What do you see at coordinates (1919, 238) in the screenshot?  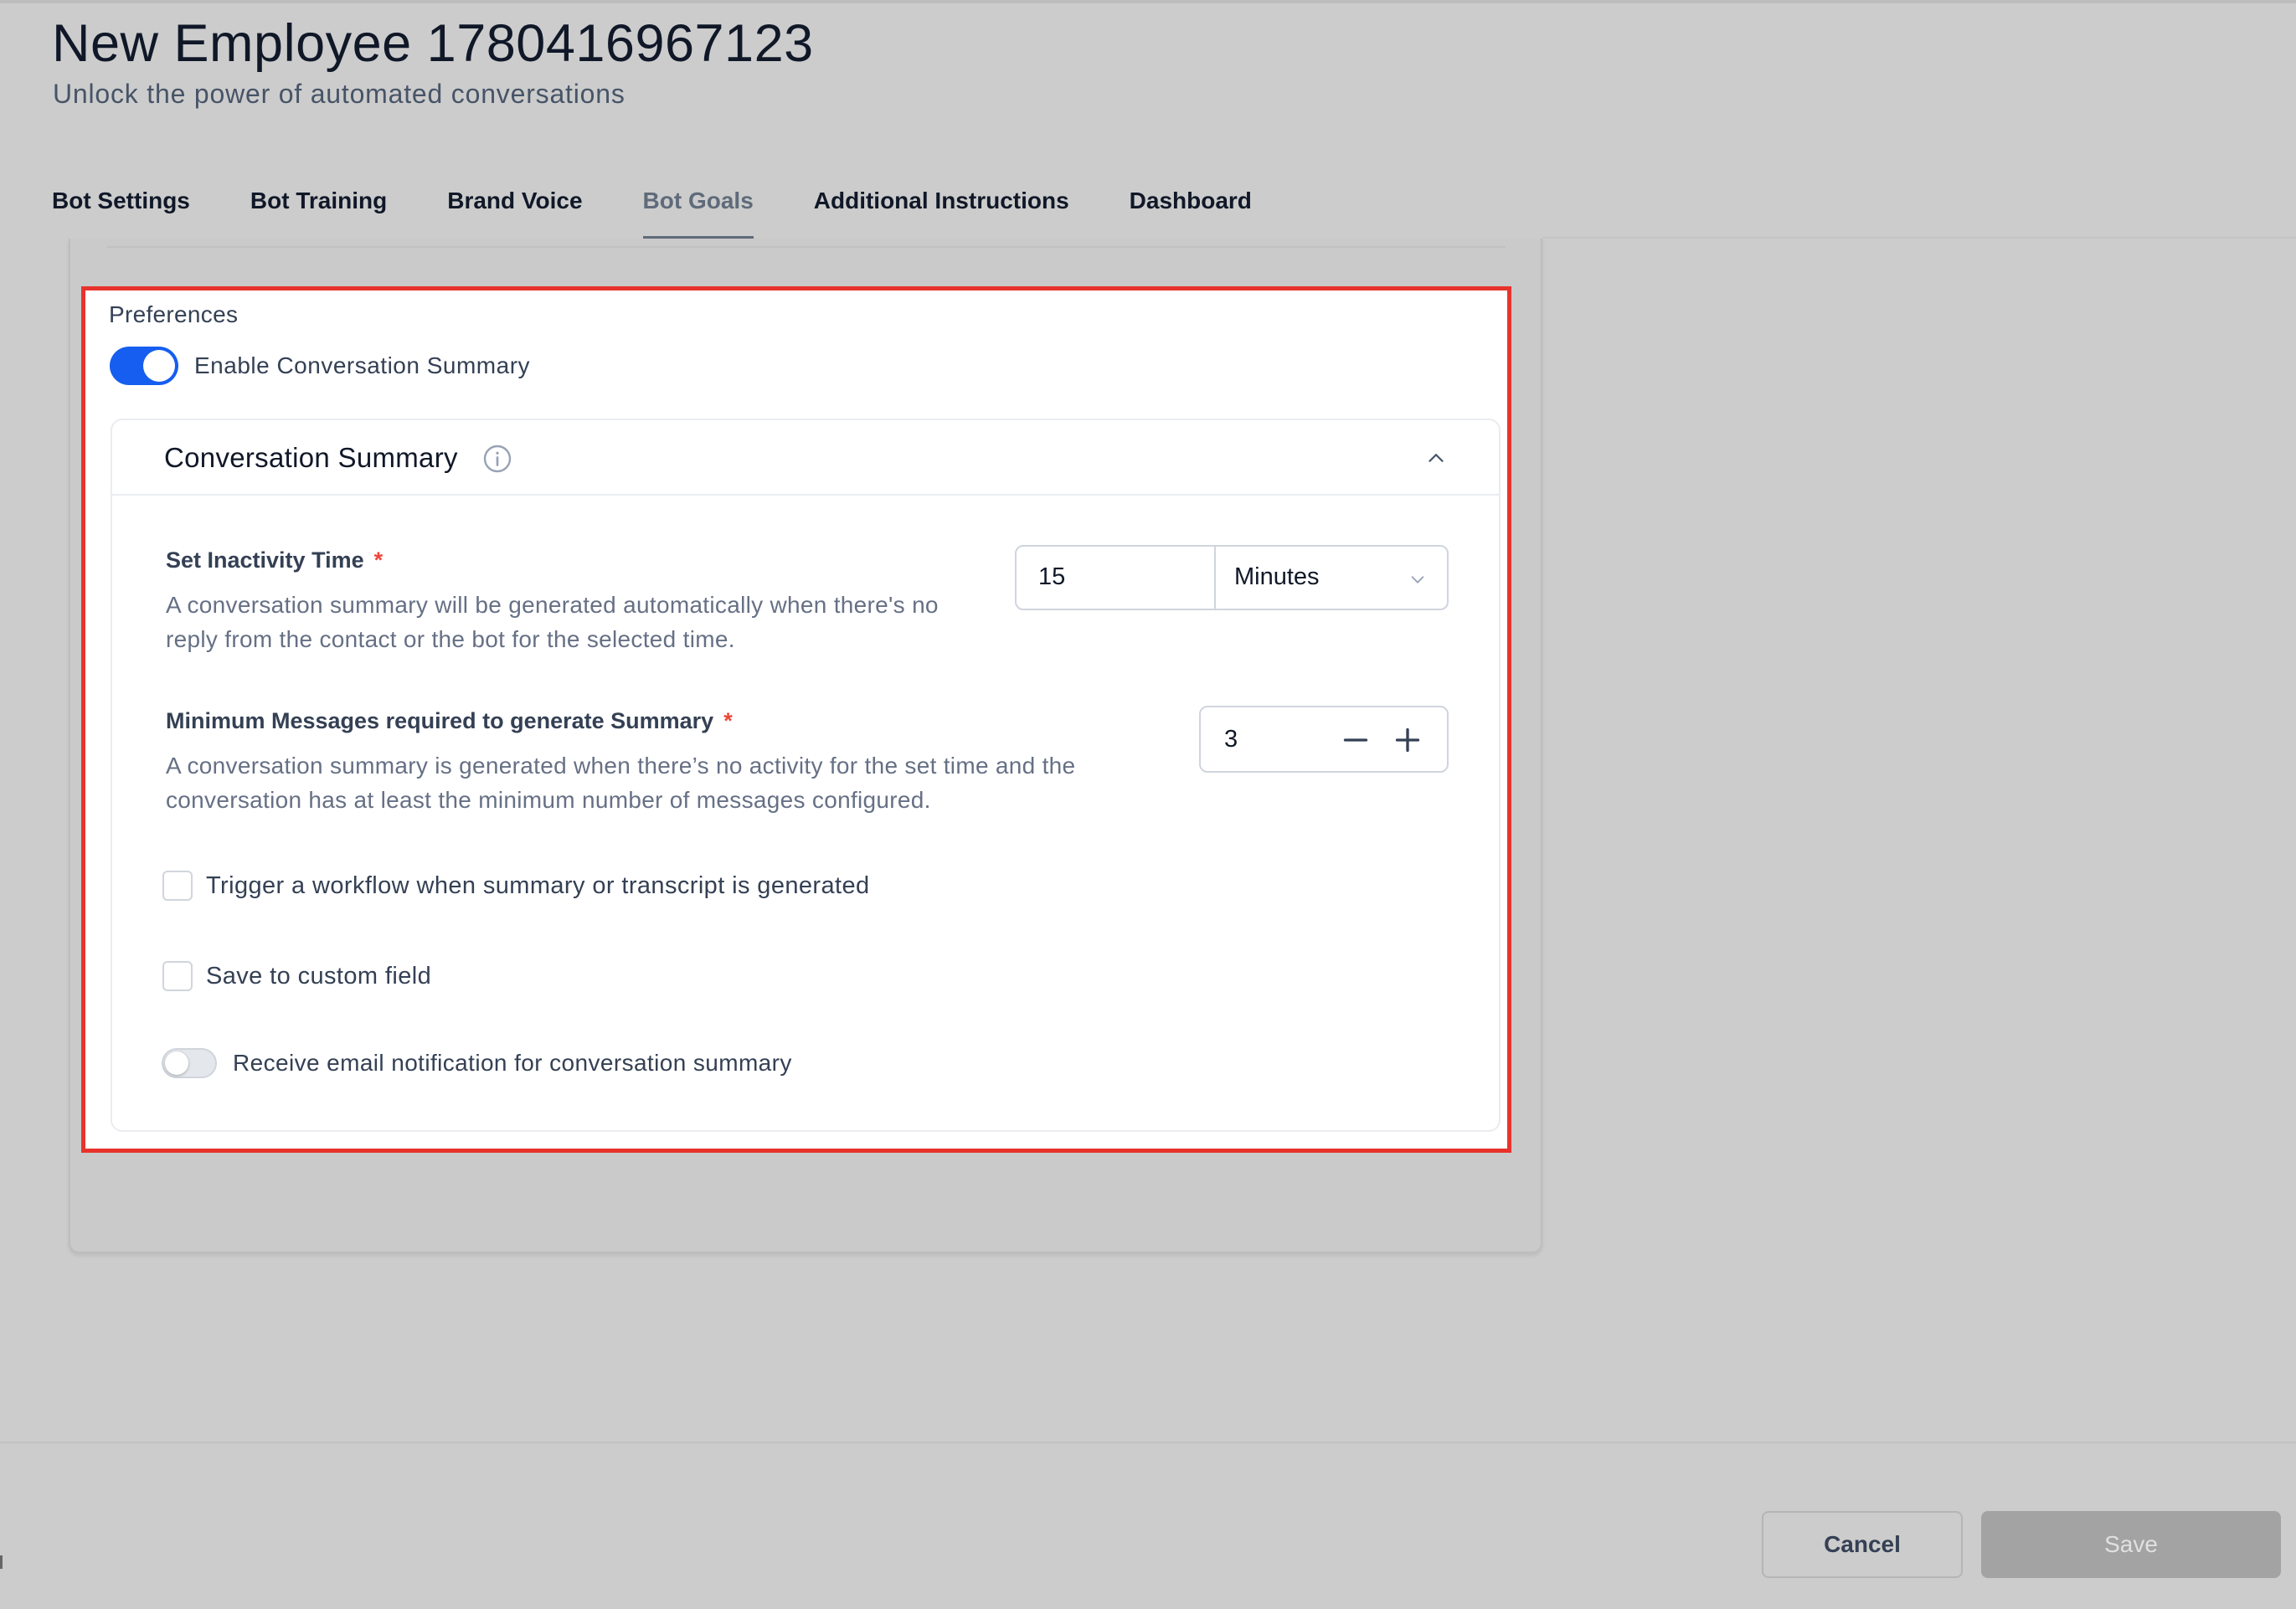 I see `tabs-divider` at bounding box center [1919, 238].